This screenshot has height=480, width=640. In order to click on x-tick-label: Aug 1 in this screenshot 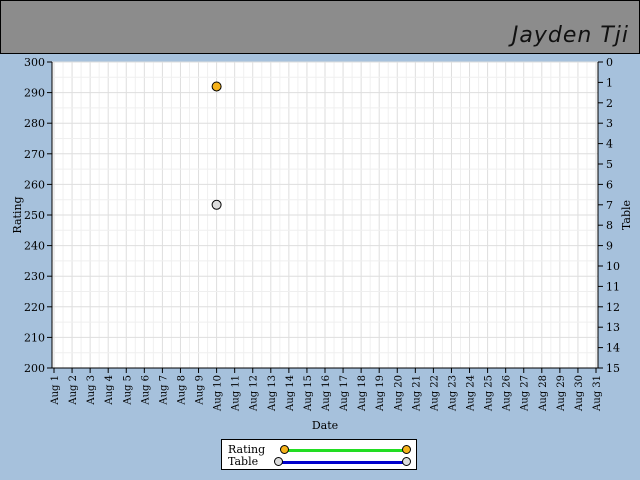, I will do `click(55, 390)`.